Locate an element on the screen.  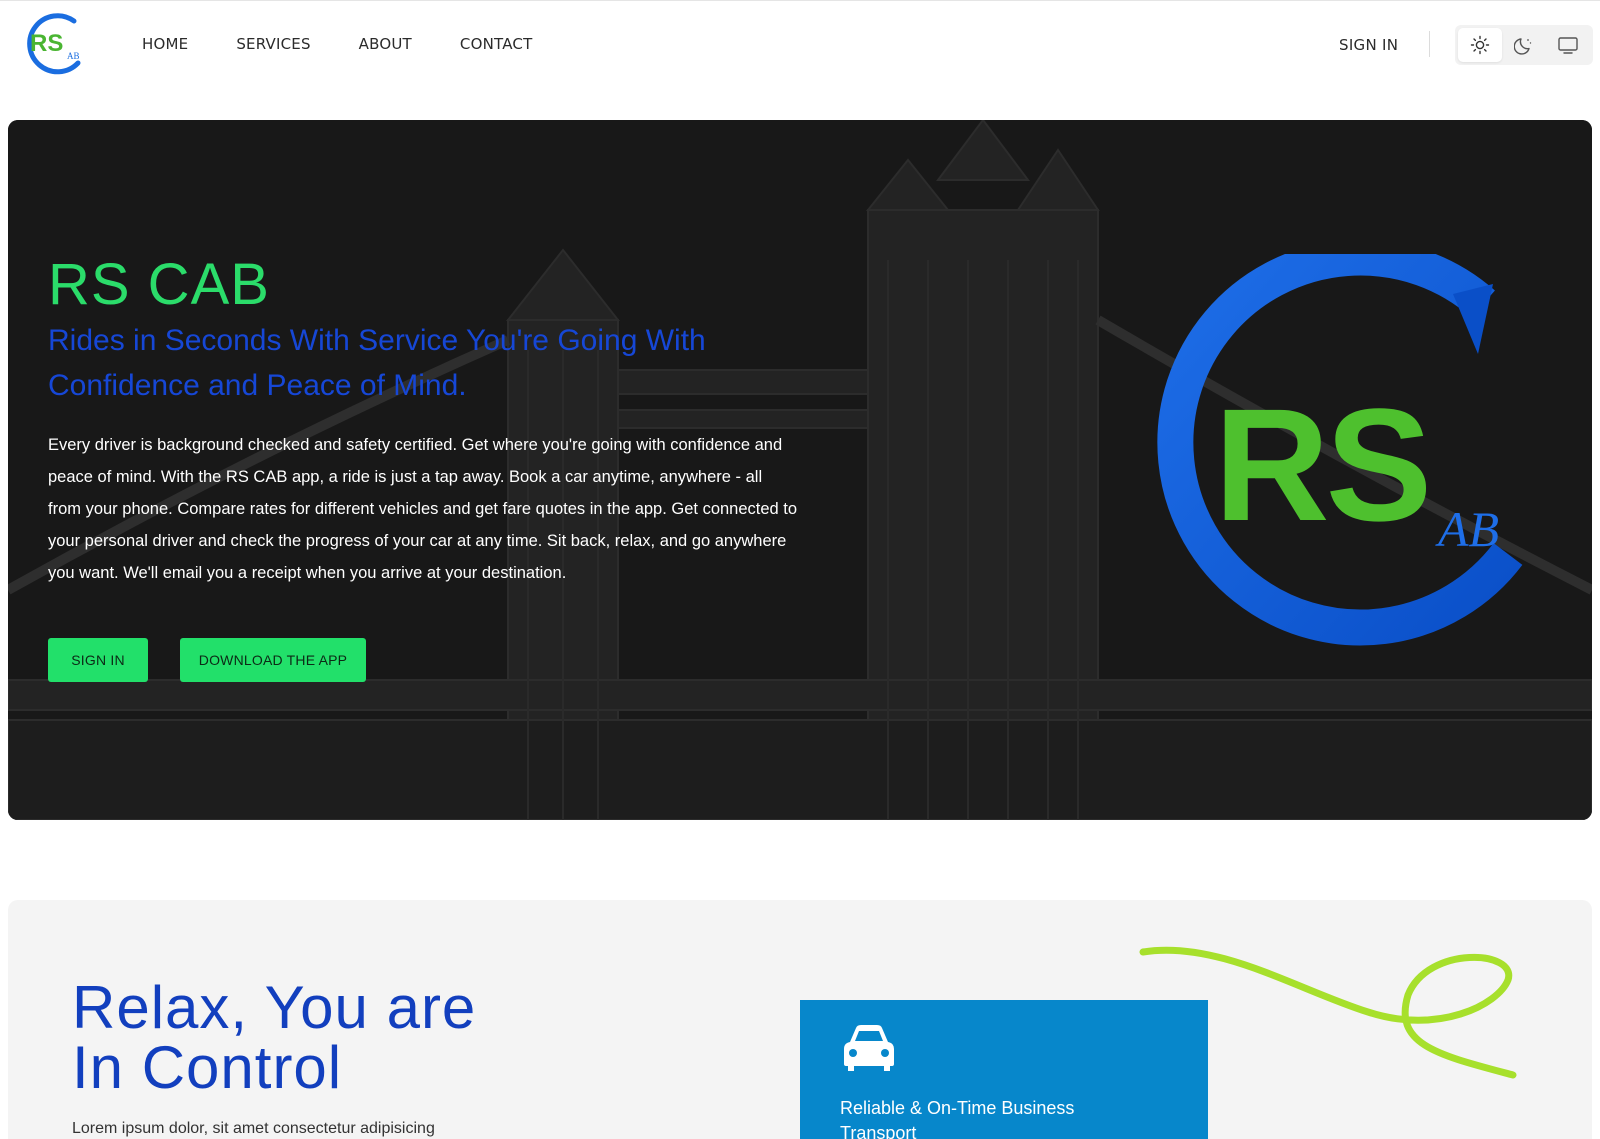
nav-contact: CONTACT is located at coordinates (496, 44).